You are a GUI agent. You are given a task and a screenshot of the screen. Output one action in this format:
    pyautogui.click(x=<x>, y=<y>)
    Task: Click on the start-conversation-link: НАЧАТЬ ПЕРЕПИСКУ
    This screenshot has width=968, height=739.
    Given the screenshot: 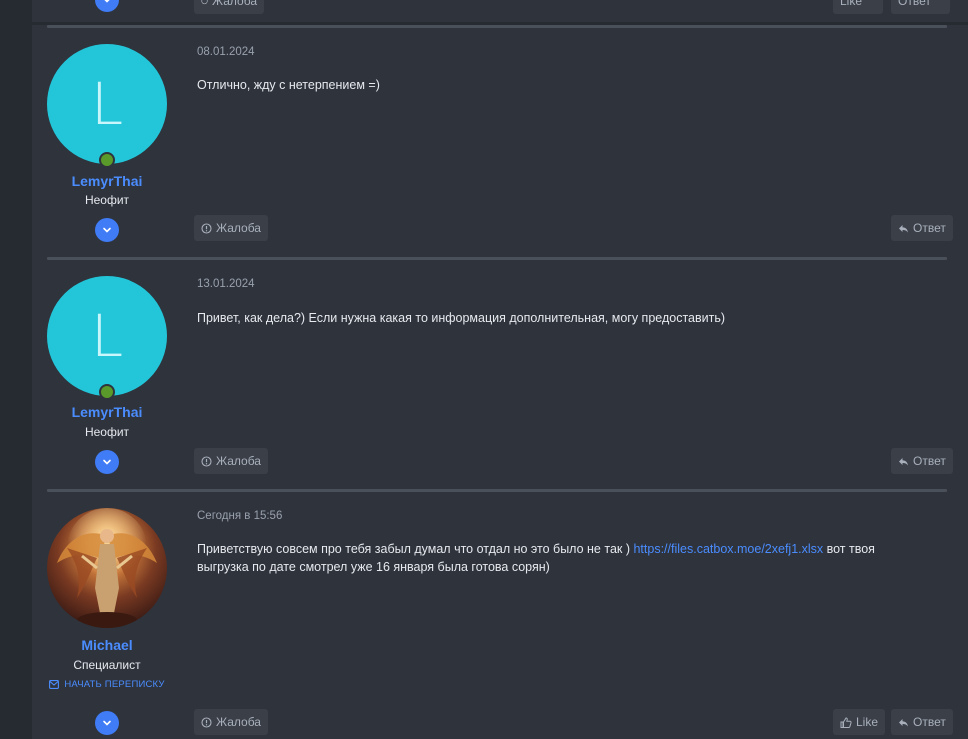 What is the action you would take?
    pyautogui.click(x=107, y=684)
    